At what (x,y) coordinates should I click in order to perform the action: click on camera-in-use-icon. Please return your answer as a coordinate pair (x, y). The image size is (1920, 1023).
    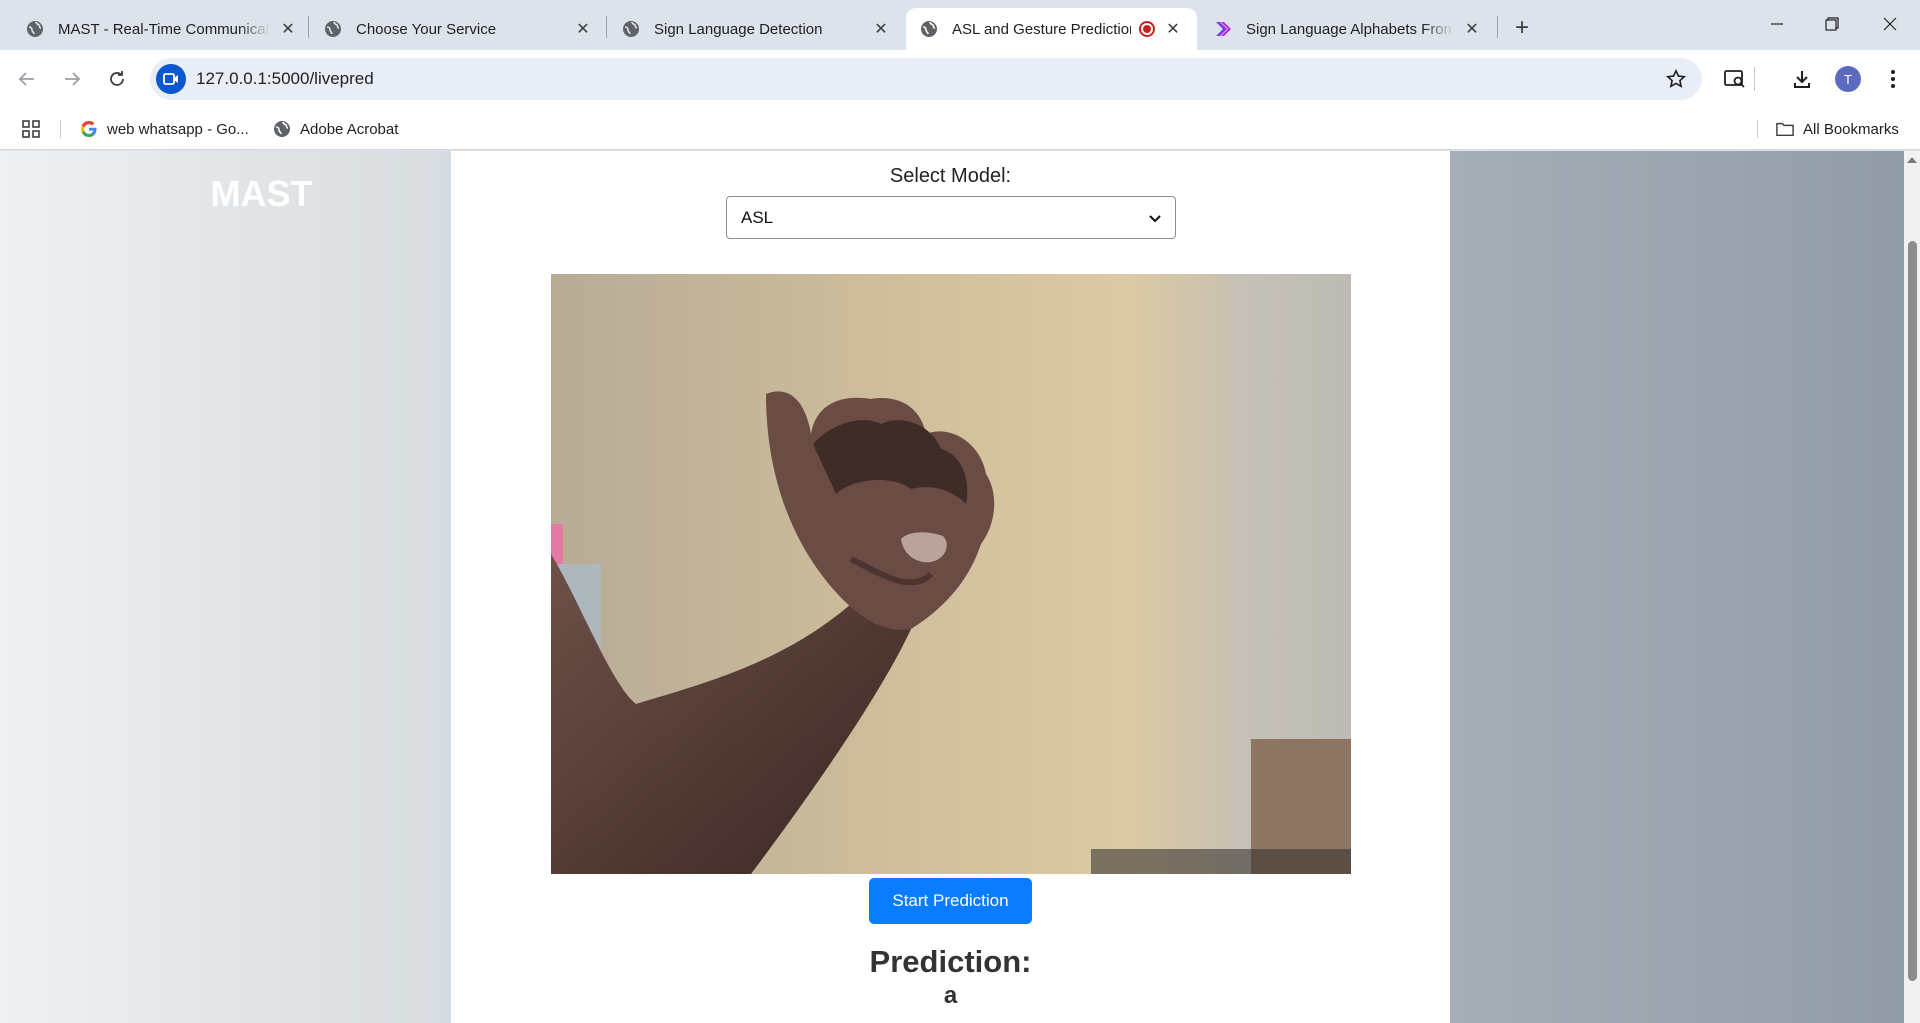
    Looking at the image, I should click on (171, 79).